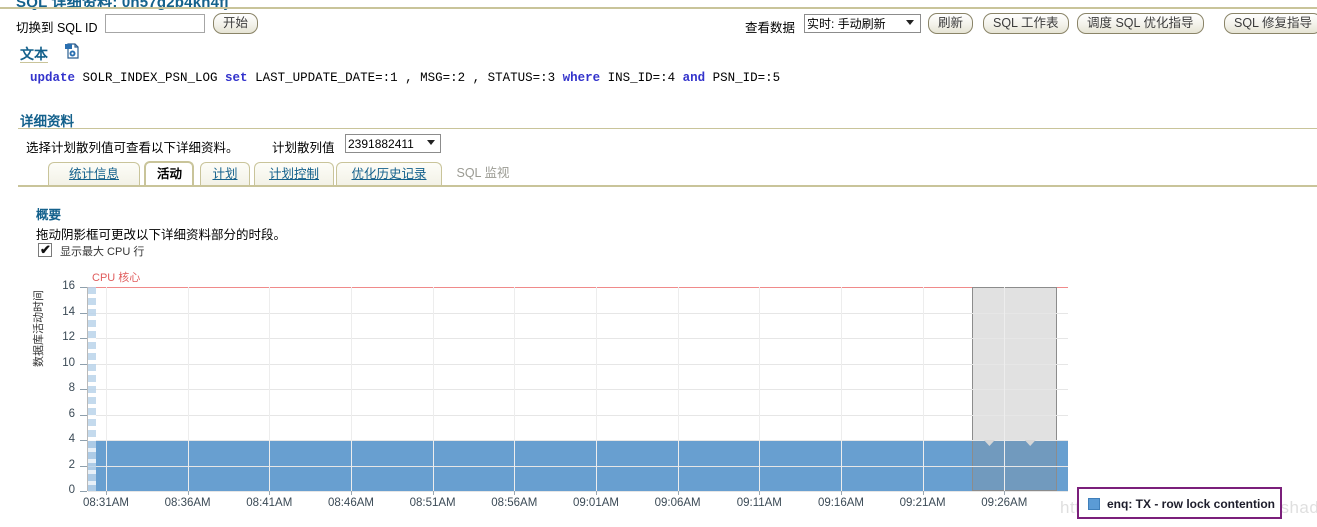 The width and height of the screenshot is (1317, 527). I want to click on sql-token: PSN_ID=:5, so click(743, 78).